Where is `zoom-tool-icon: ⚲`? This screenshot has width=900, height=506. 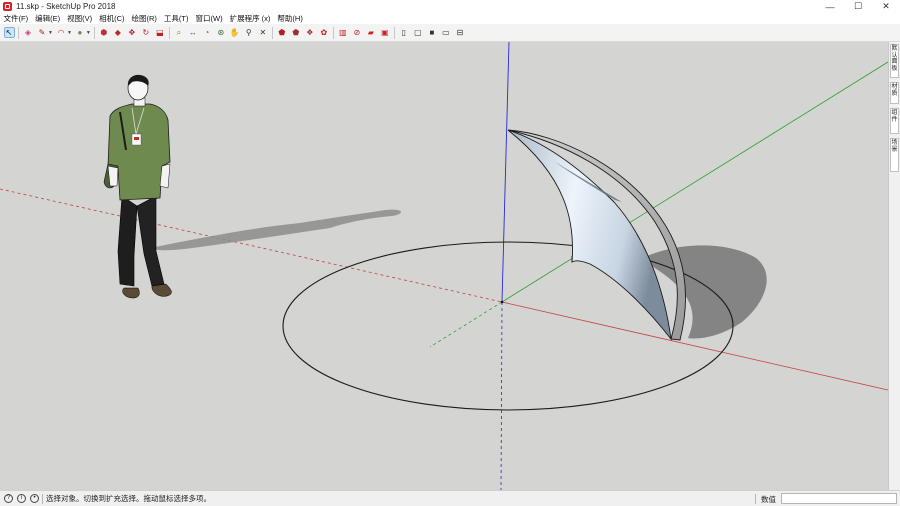
zoom-tool-icon: ⚲ is located at coordinates (248, 32).